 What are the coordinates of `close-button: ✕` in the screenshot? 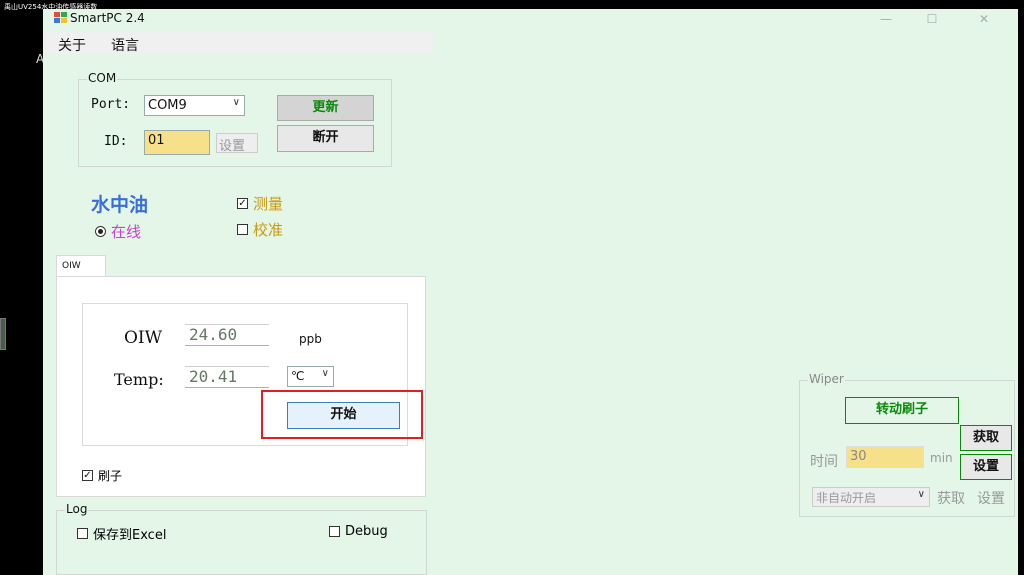 It's located at (984, 20).